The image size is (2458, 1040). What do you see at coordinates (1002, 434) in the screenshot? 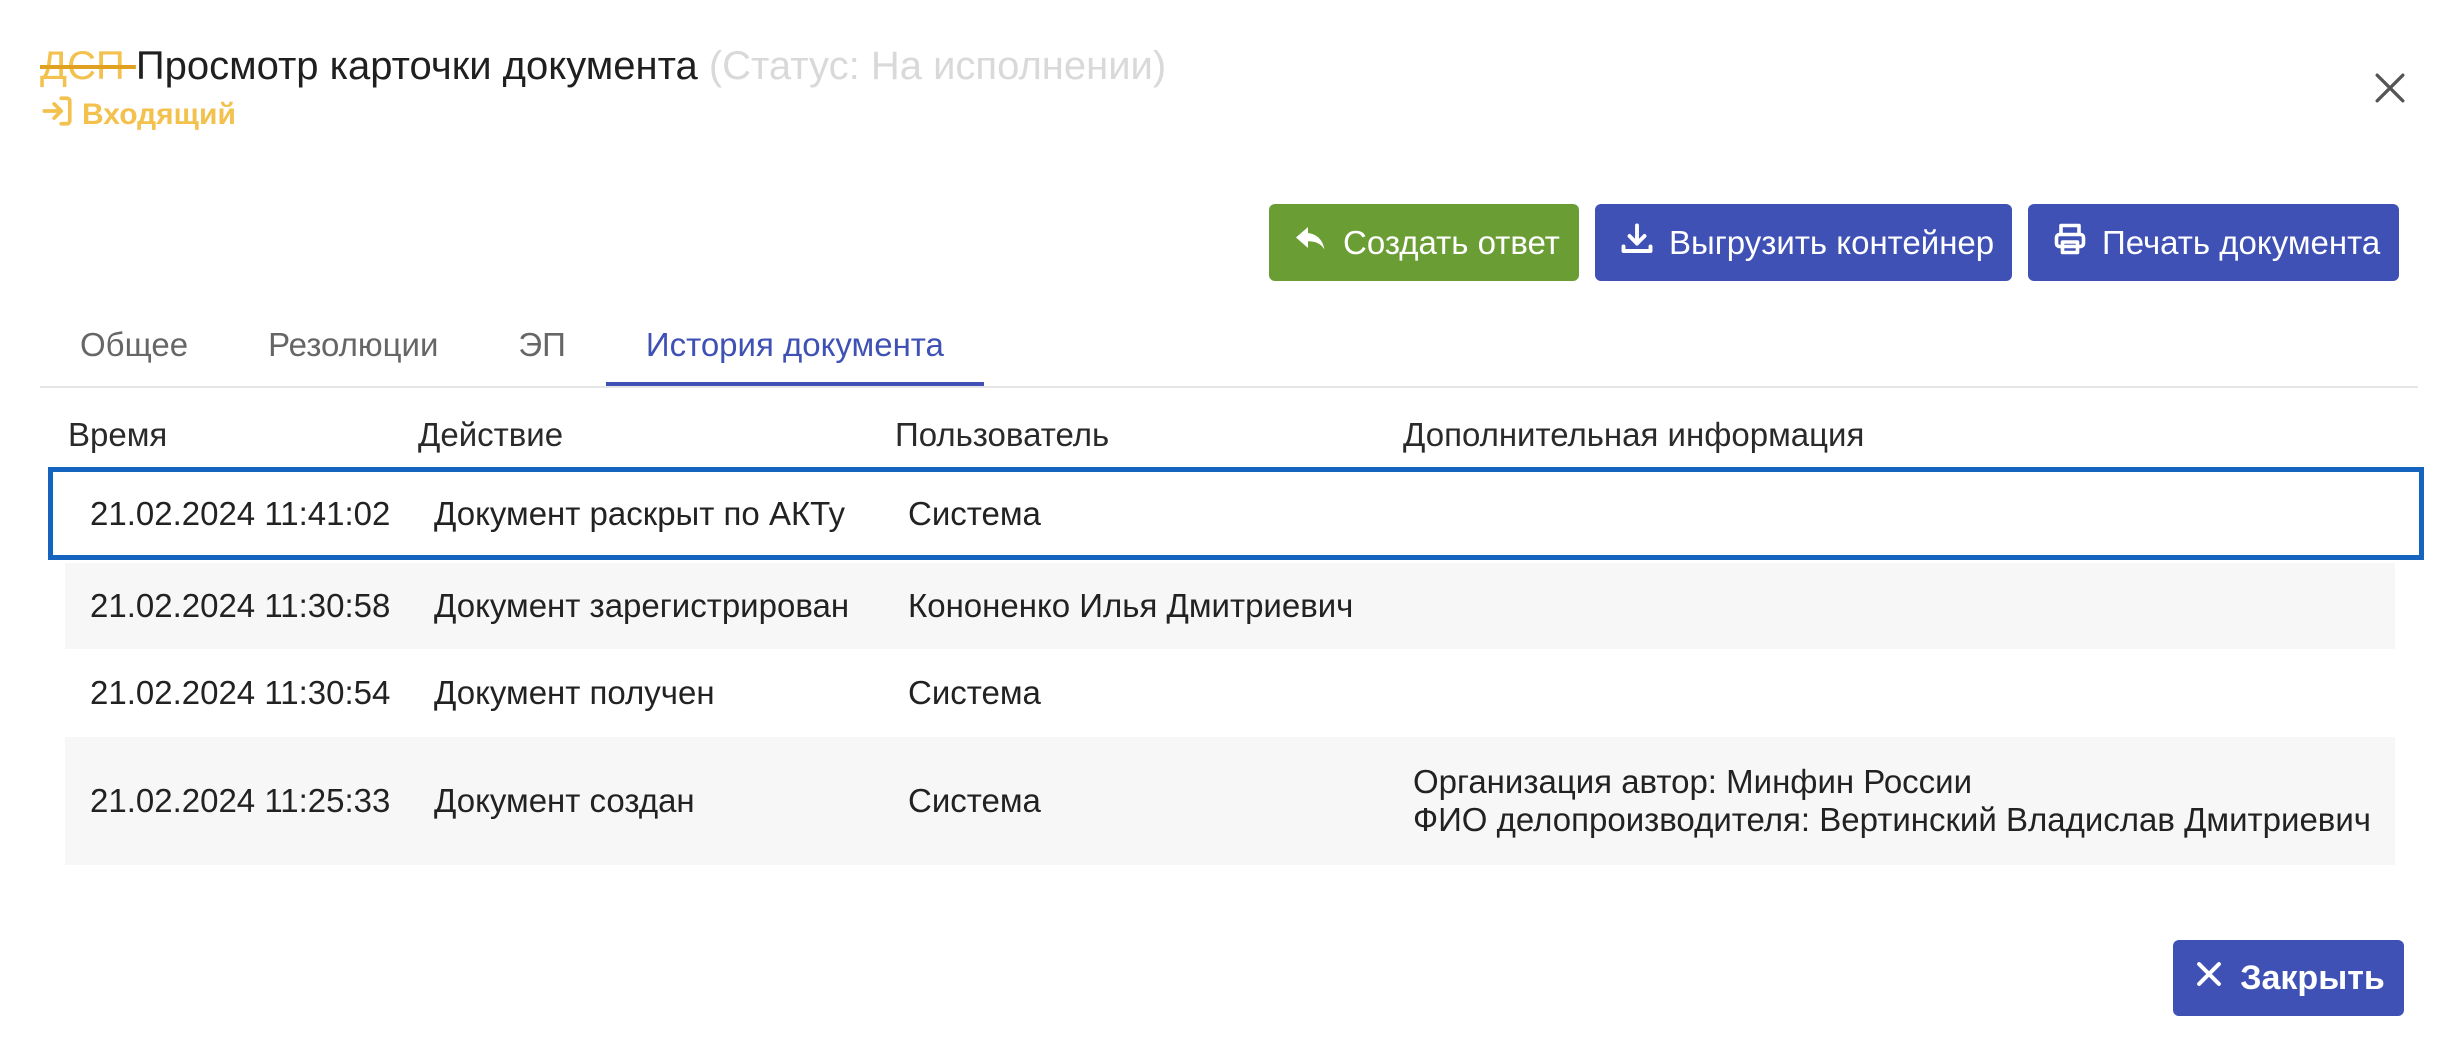
I see `column-header-user: Пользователь` at bounding box center [1002, 434].